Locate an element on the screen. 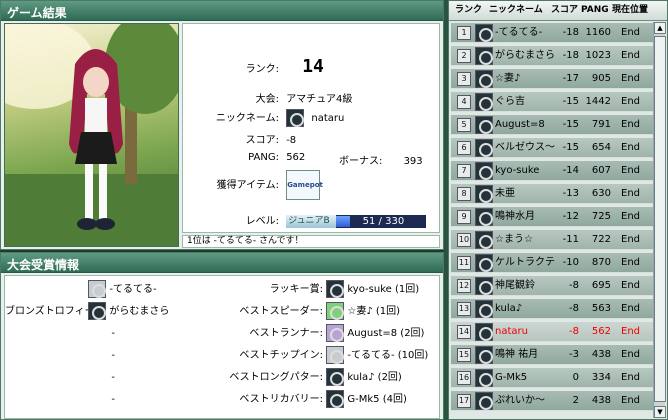 This screenshot has width=668, height=420. award-winner: kyo-suke (1回) is located at coordinates (383, 289).